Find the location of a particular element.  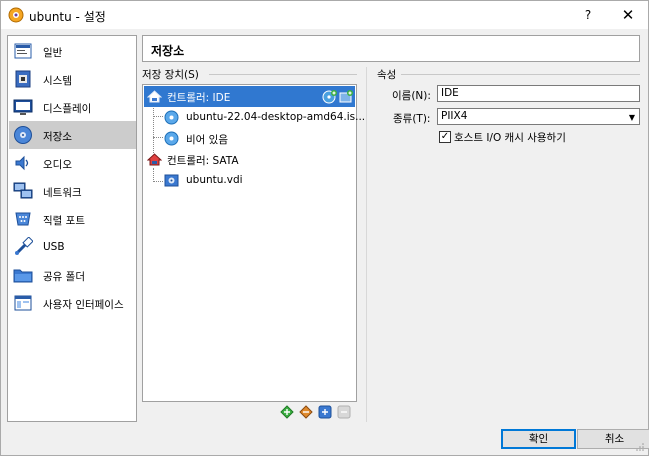

tree-item-label: 비어 있음 is located at coordinates (207, 140).